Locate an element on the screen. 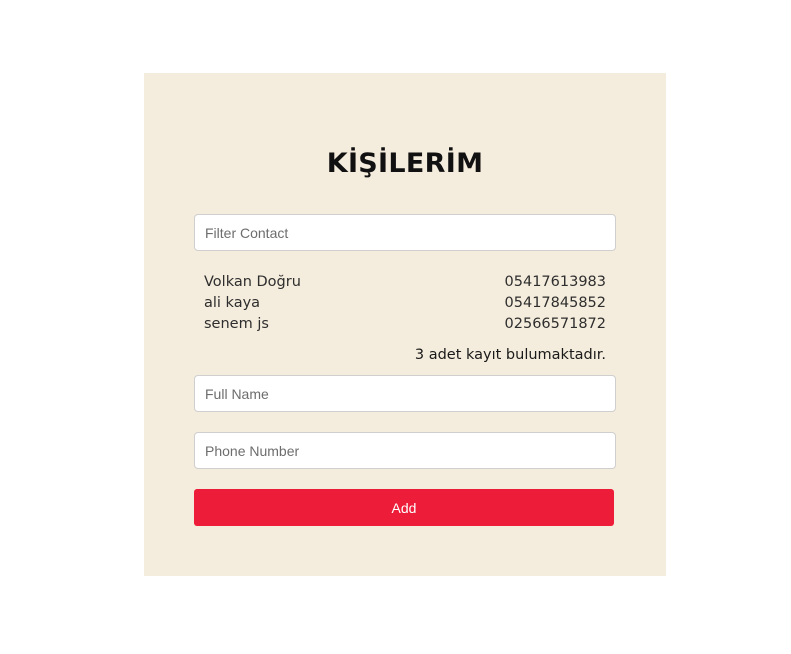 This screenshot has height=654, width=791. phone-number-input is located at coordinates (405, 450).